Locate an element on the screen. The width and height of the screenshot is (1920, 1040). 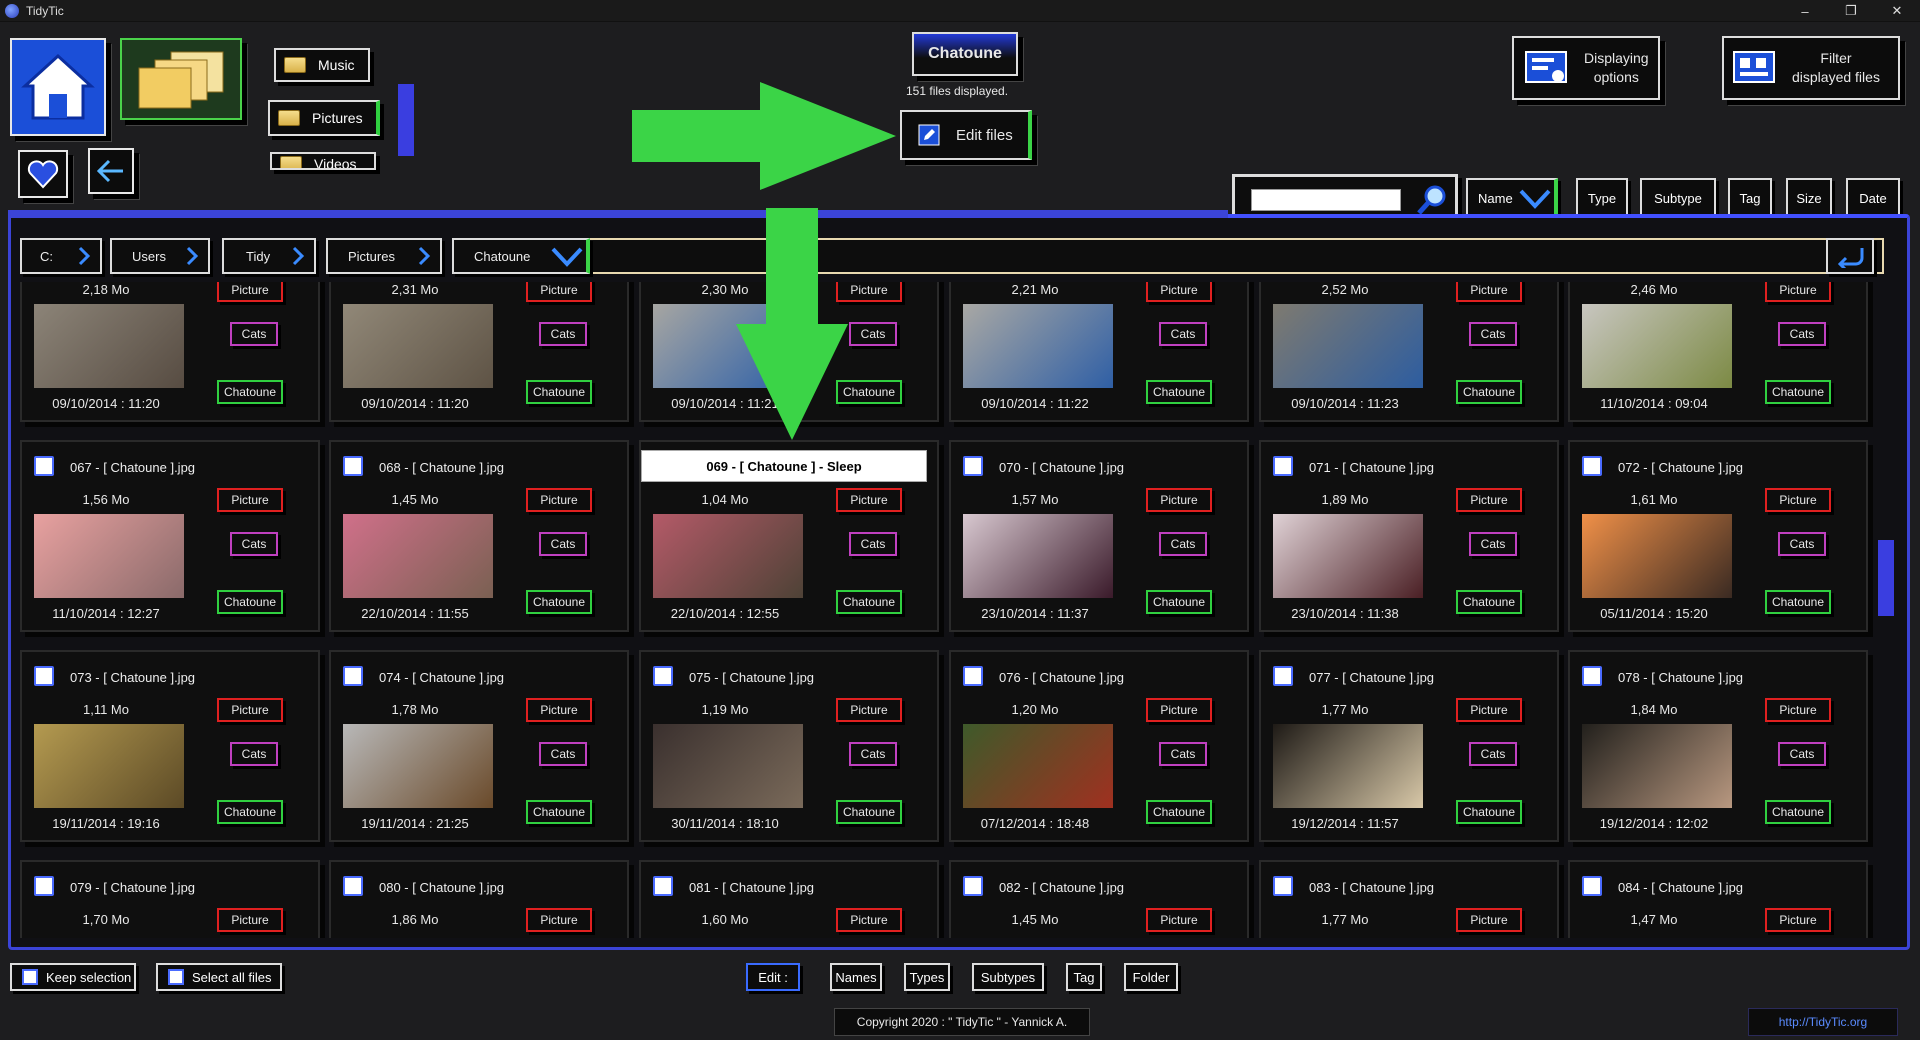
folder-scrollbar is located at coordinates (406, 120).